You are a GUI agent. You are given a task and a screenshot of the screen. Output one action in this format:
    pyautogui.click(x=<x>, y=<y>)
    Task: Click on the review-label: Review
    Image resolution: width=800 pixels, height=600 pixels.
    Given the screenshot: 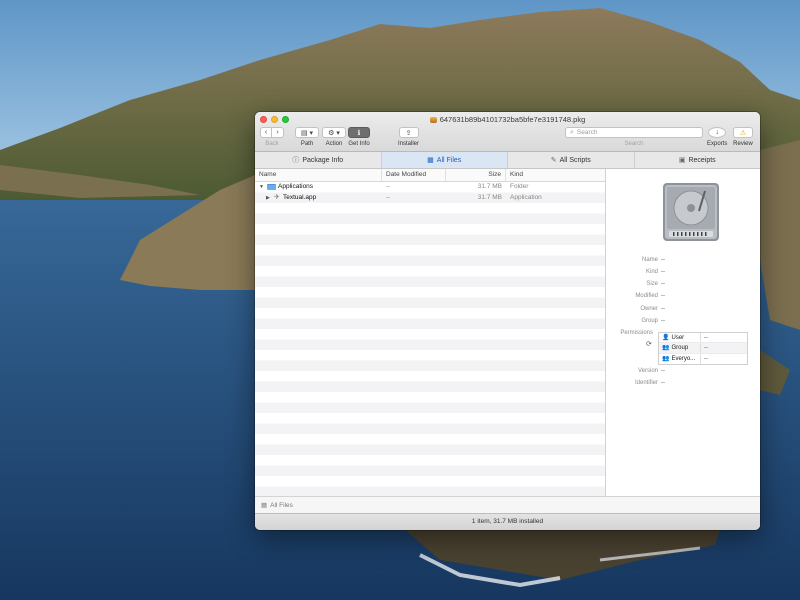 What is the action you would take?
    pyautogui.click(x=743, y=144)
    